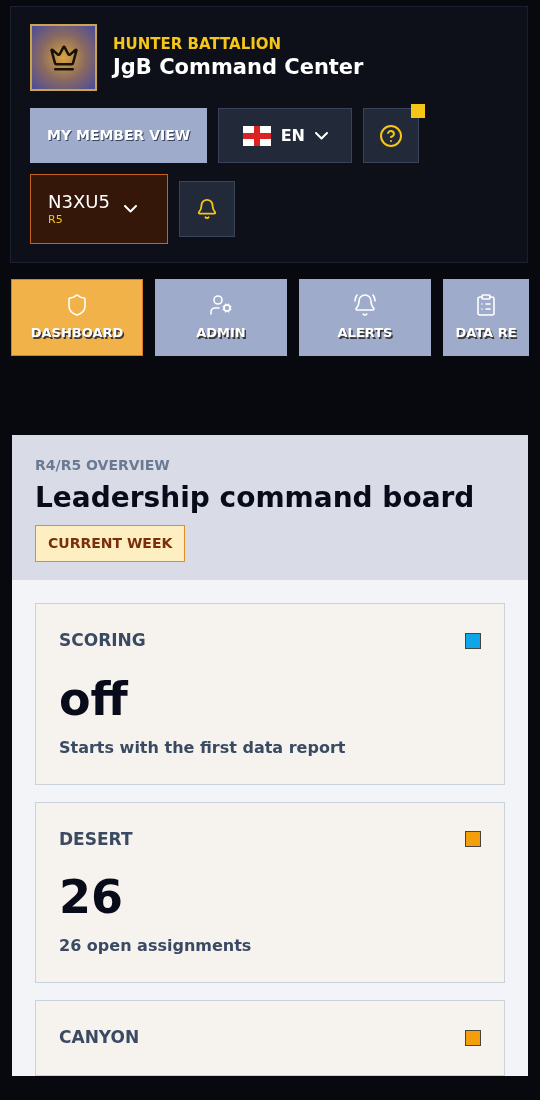  Describe the element at coordinates (486, 317) in the screenshot. I see `nav-tab: DATA RE` at that location.